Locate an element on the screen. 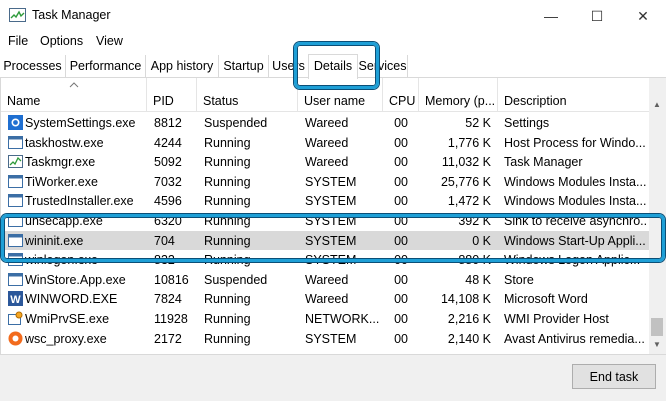 The image size is (666, 401). column-label: Description is located at coordinates (535, 101).